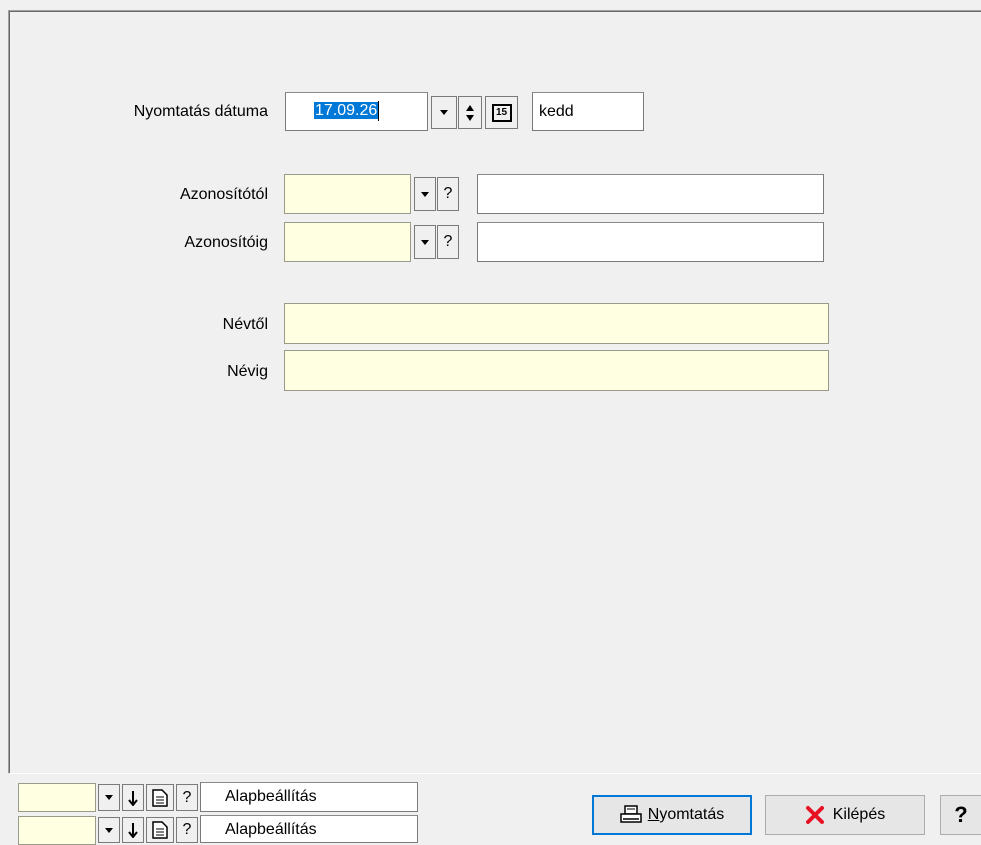 Image resolution: width=981 pixels, height=845 pixels. I want to click on calendar-icon: 15, so click(501, 112).